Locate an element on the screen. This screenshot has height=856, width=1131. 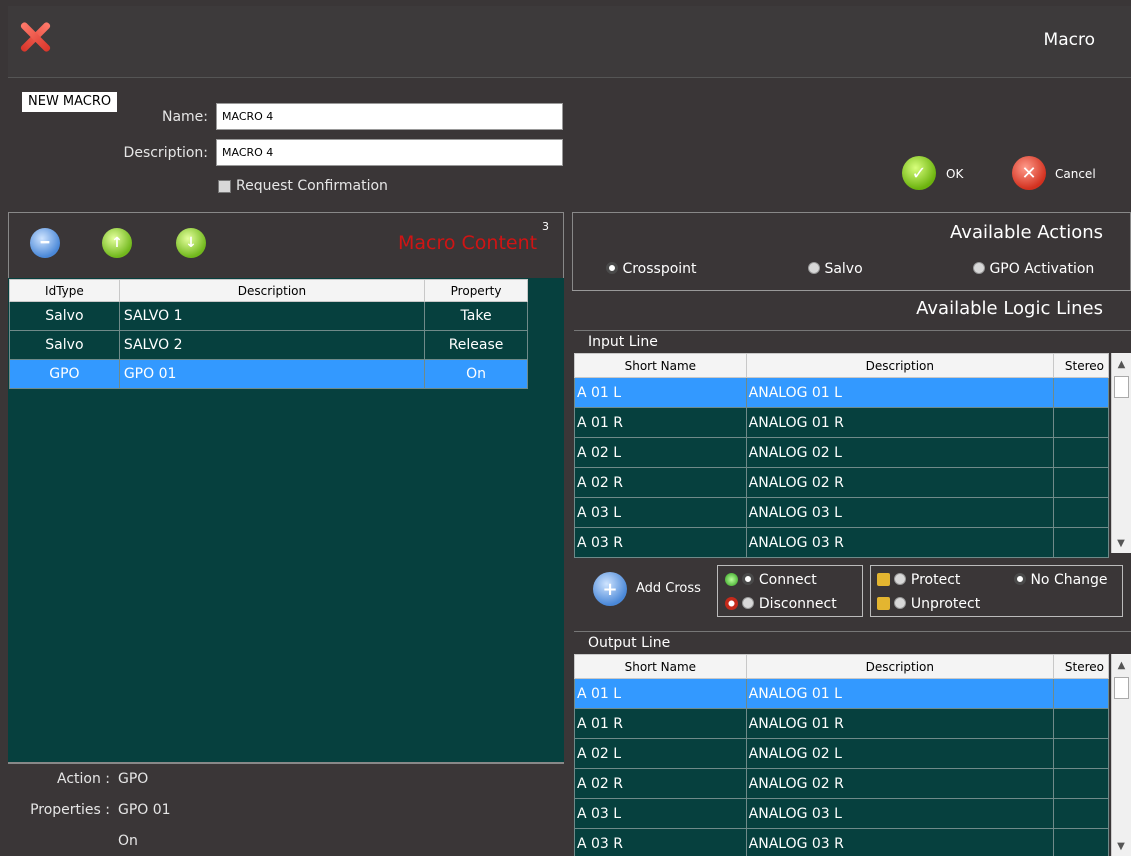
remove-button: ━ is located at coordinates (45, 243).